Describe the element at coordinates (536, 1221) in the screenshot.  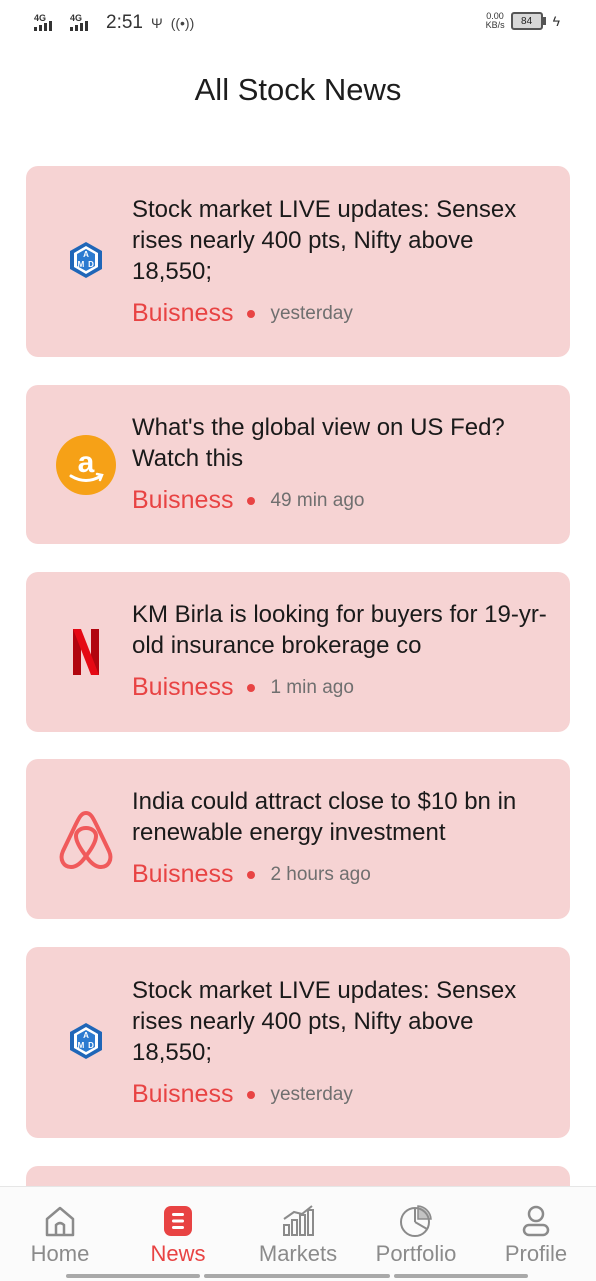
I see `profile-icon` at that location.